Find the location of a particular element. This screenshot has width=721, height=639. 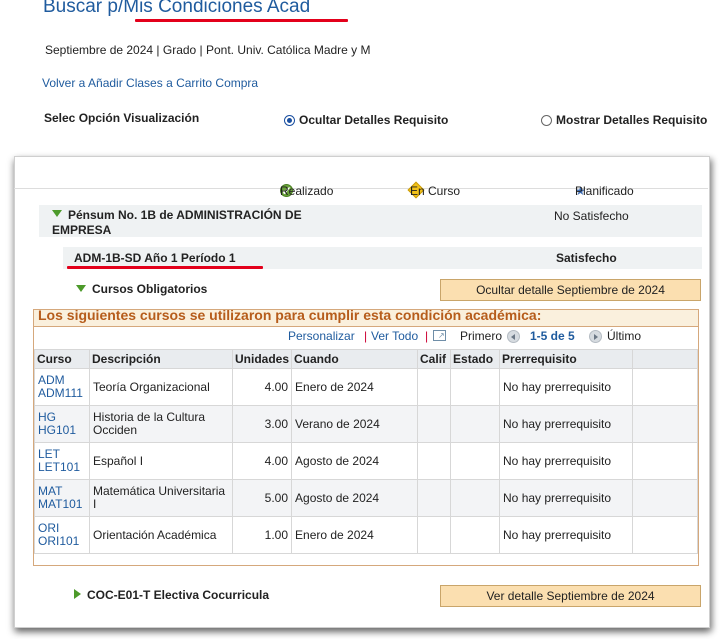

line-title-label: Cursos Obligatorios is located at coordinates (150, 289).